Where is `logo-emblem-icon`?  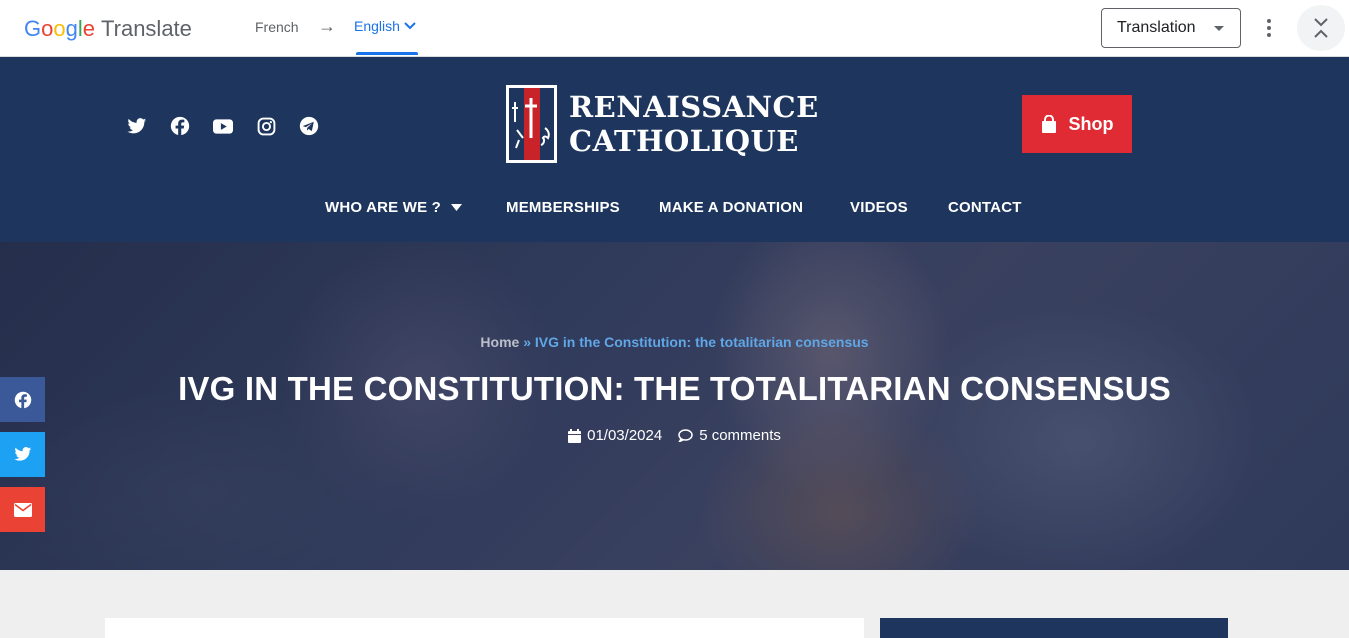
logo-emblem-icon is located at coordinates (531, 124).